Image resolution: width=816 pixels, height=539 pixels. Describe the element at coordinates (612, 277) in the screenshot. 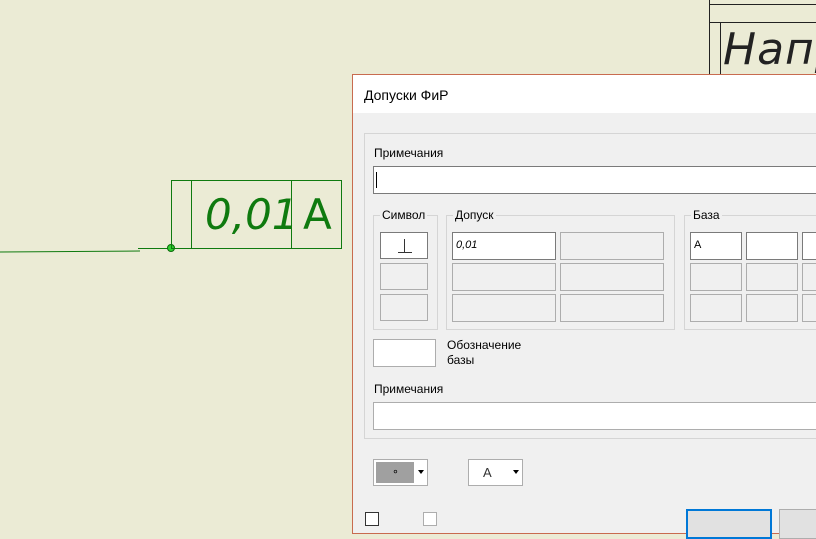

I see `tolerance-row2-col2` at that location.